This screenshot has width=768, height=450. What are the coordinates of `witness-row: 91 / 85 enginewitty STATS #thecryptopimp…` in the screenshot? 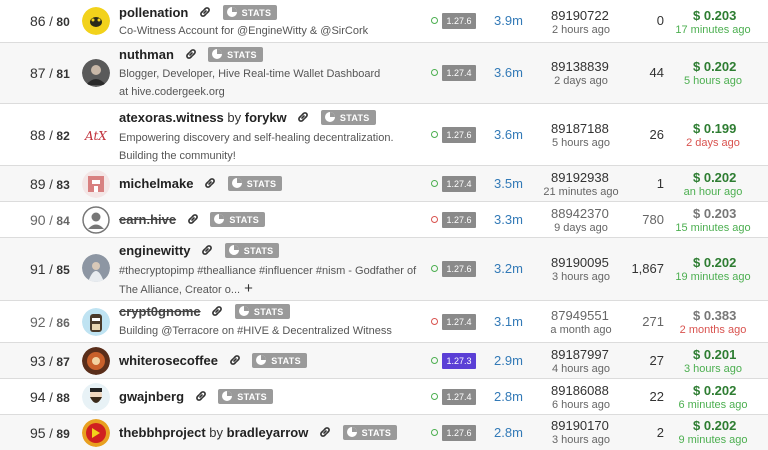 It's located at (384, 269).